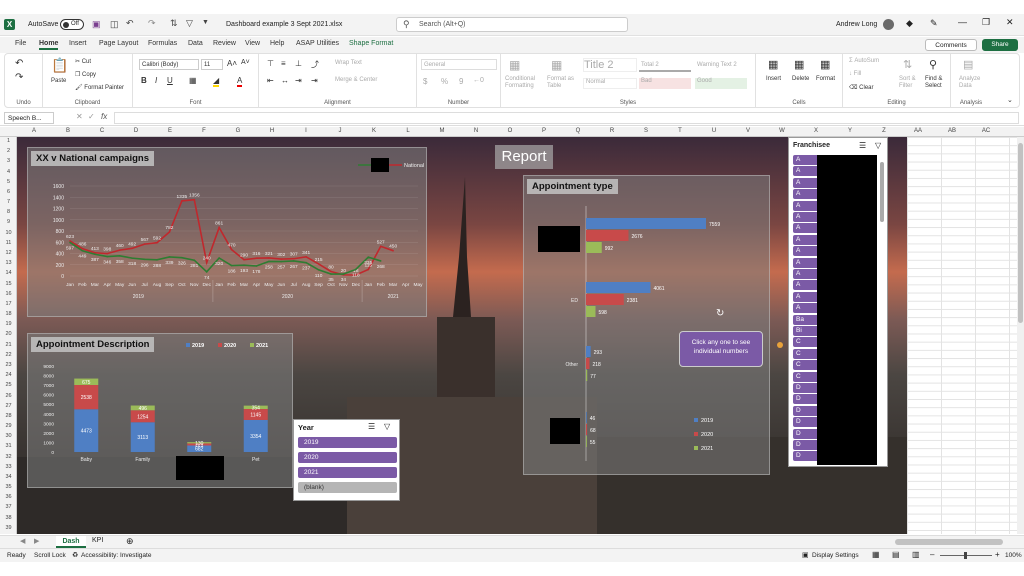 This screenshot has width=1024, height=576. I want to click on pen-icon: ✎, so click(934, 23).